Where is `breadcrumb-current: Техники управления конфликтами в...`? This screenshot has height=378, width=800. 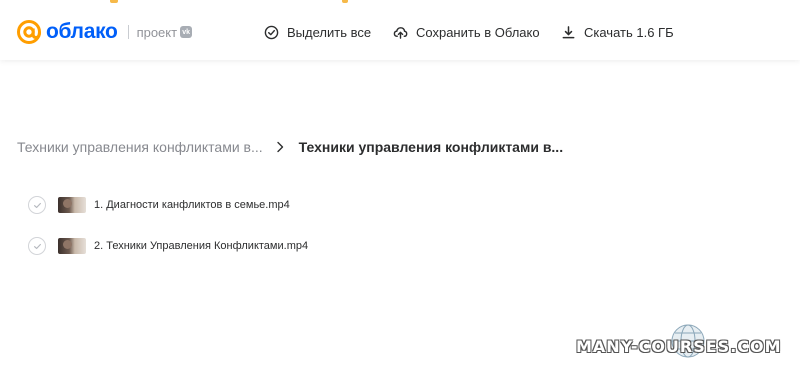
breadcrumb-current: Техники управления конфликтами в... is located at coordinates (431, 147).